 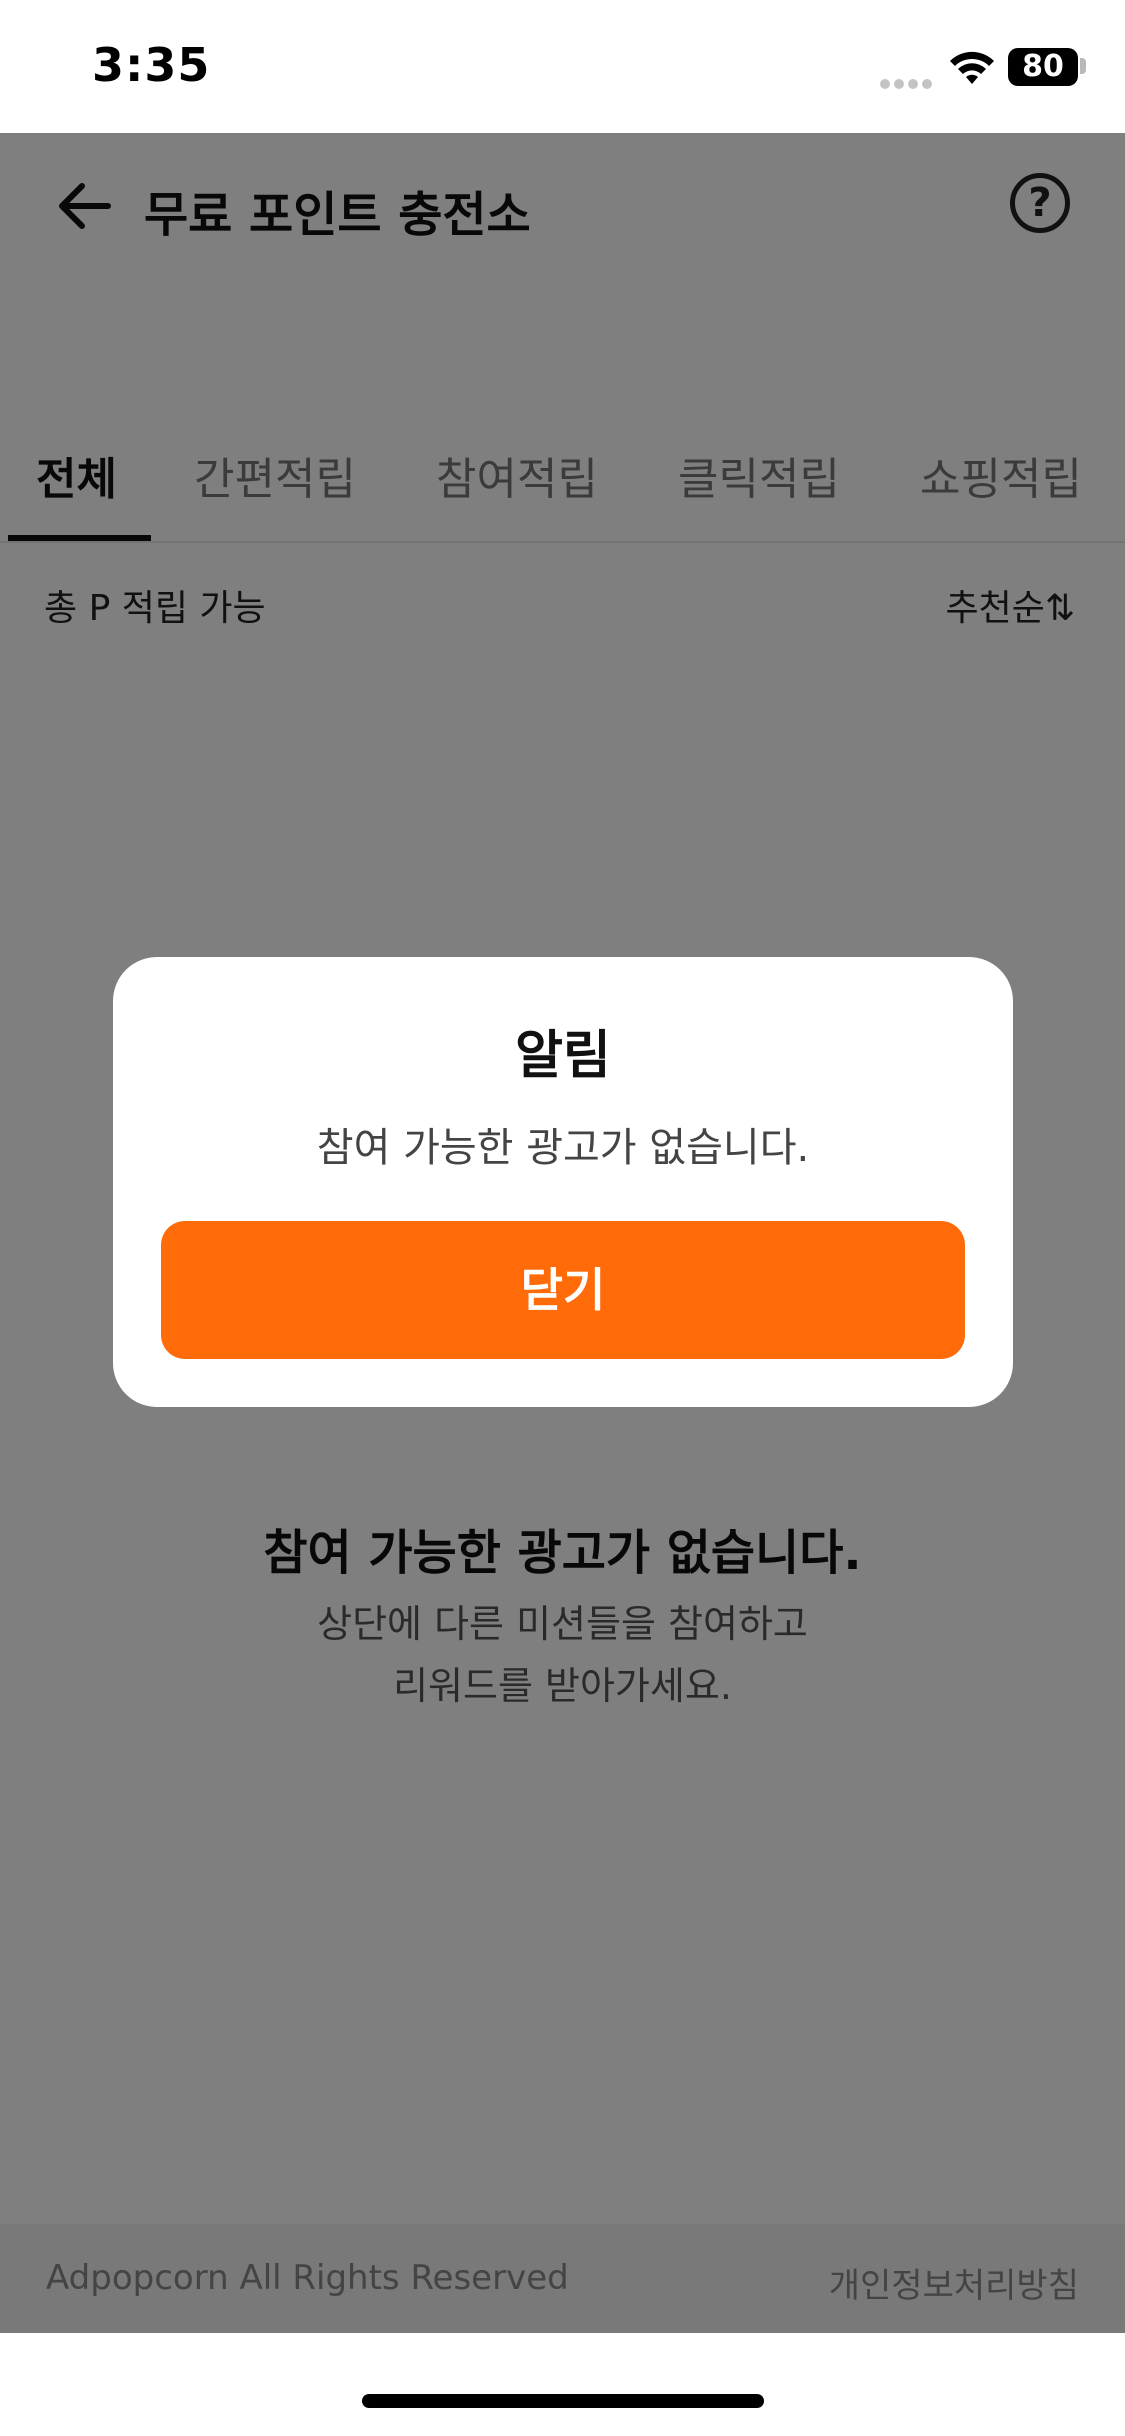 What do you see at coordinates (1043, 67) in the screenshot?
I see `battery-icon: 80` at bounding box center [1043, 67].